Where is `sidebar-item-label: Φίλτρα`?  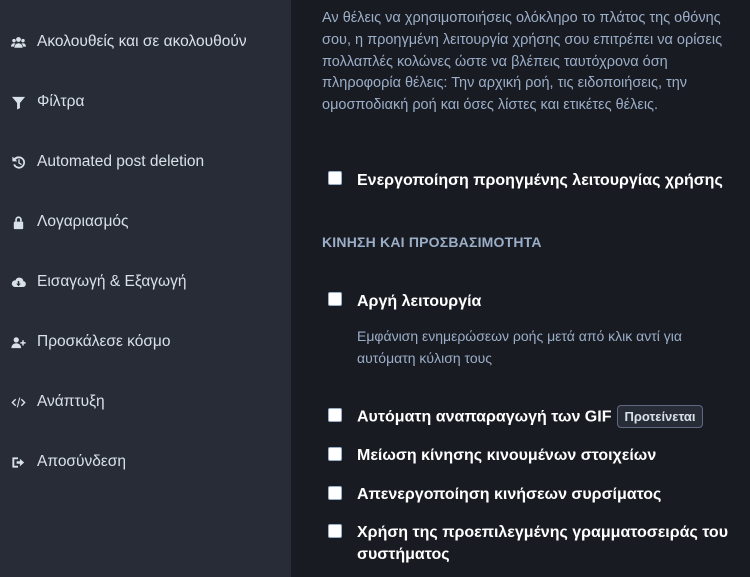 sidebar-item-label: Φίλτρα is located at coordinates (61, 101).